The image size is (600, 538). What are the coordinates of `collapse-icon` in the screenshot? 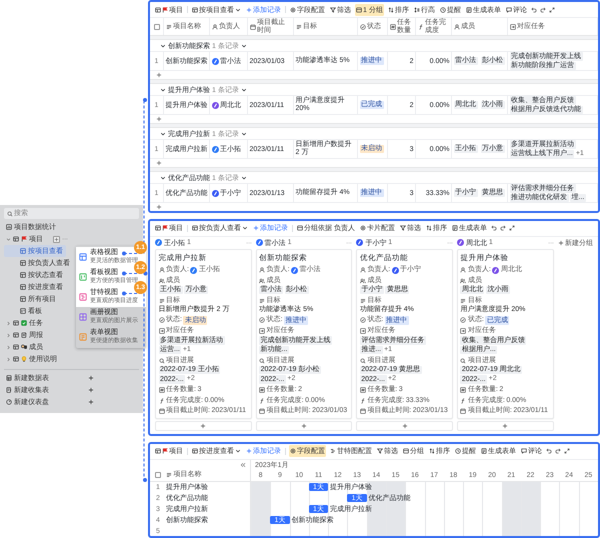 It's located at (243, 465).